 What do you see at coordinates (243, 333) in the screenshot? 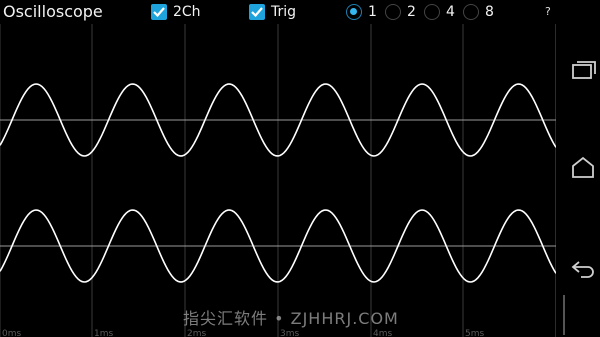
I see `time-axis-labels: 0ms 1ms 2ms 3ms 4ms 5ms` at bounding box center [243, 333].